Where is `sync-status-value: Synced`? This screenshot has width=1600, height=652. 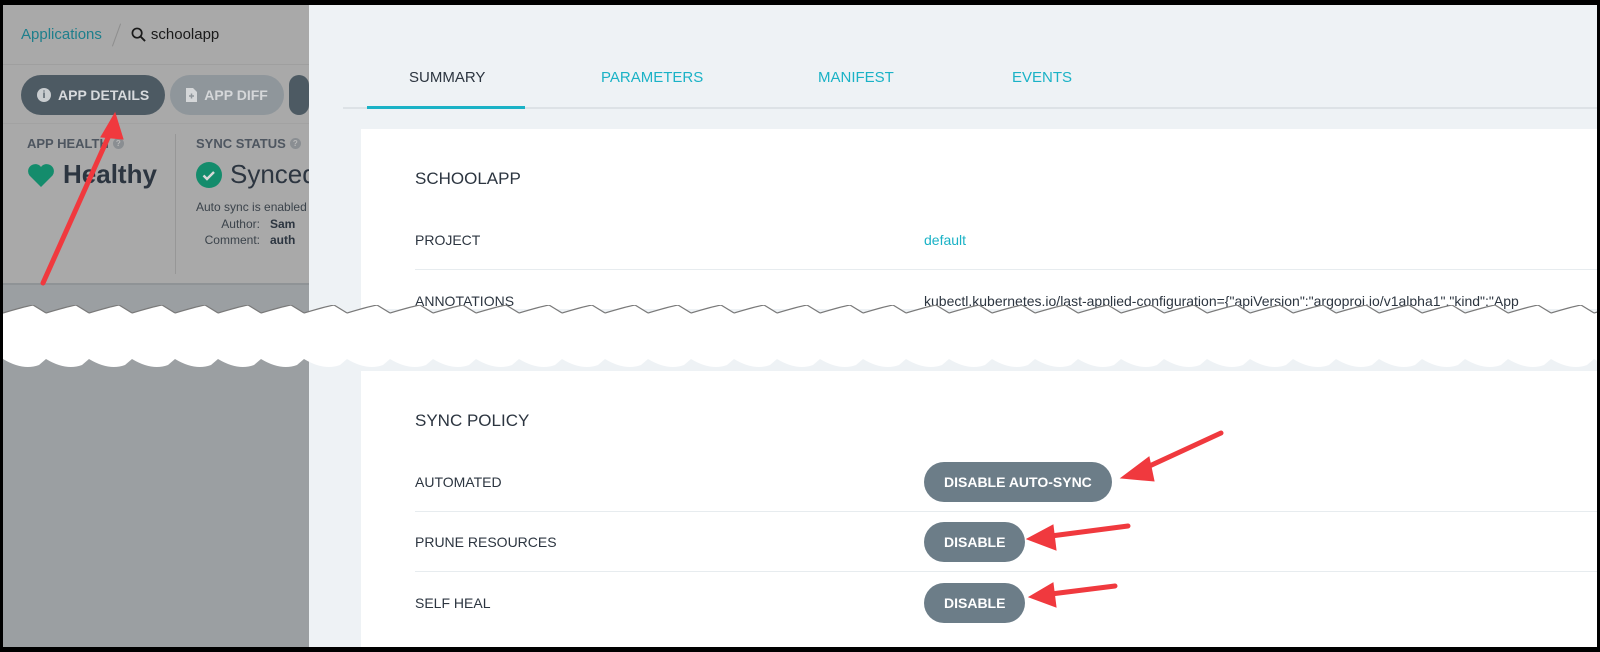
sync-status-value: Synced is located at coordinates (269, 174).